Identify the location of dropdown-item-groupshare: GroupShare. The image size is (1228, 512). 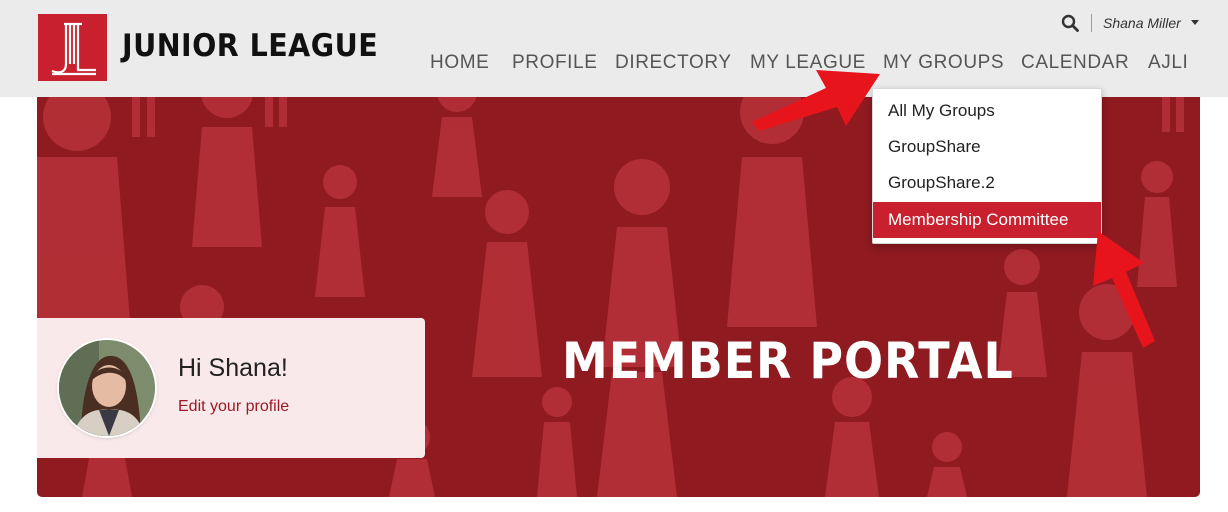
(987, 147).